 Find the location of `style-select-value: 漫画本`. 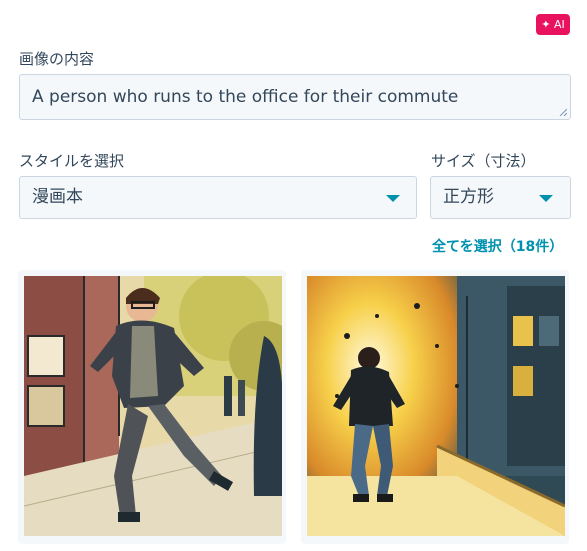

style-select-value: 漫画本 is located at coordinates (57, 197).